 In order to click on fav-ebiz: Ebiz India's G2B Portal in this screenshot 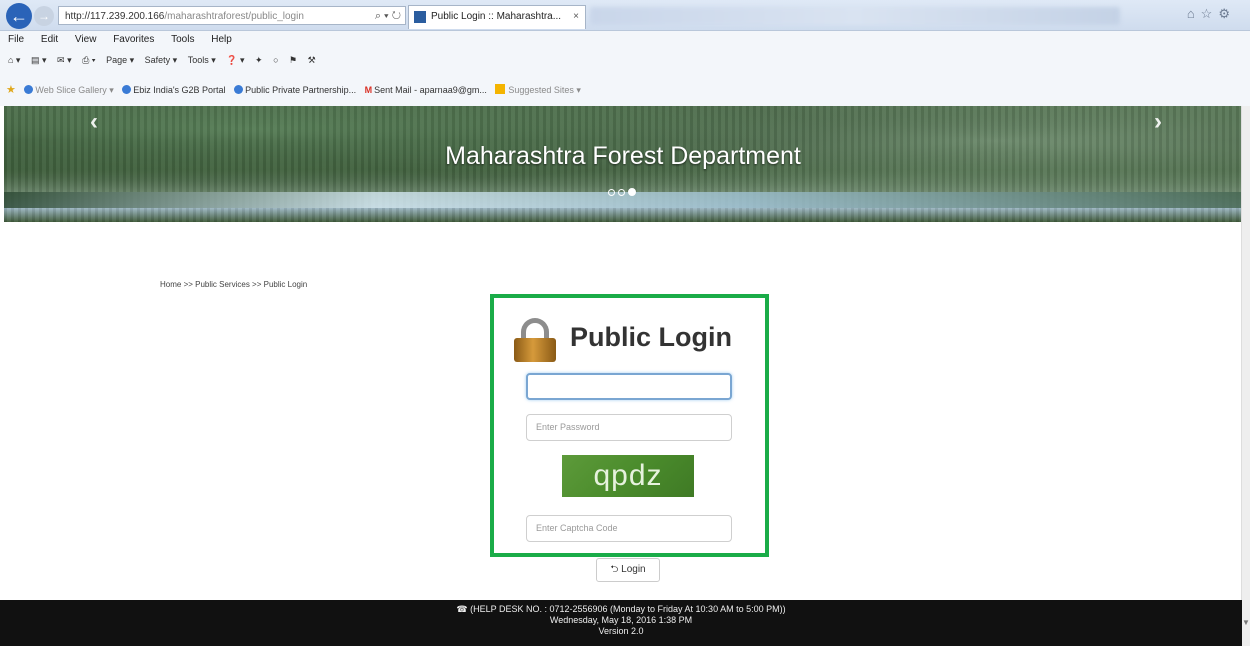, I will do `click(174, 90)`.